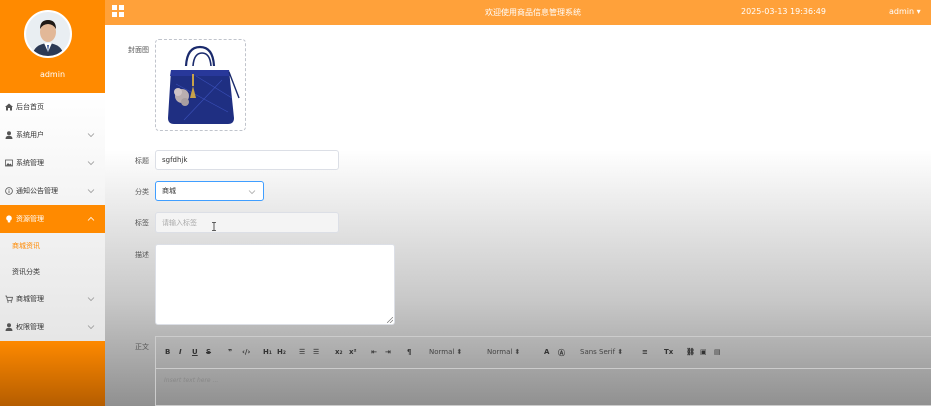 Image resolution: width=931 pixels, height=406 pixels. I want to click on strike-icon: S, so click(208, 352).